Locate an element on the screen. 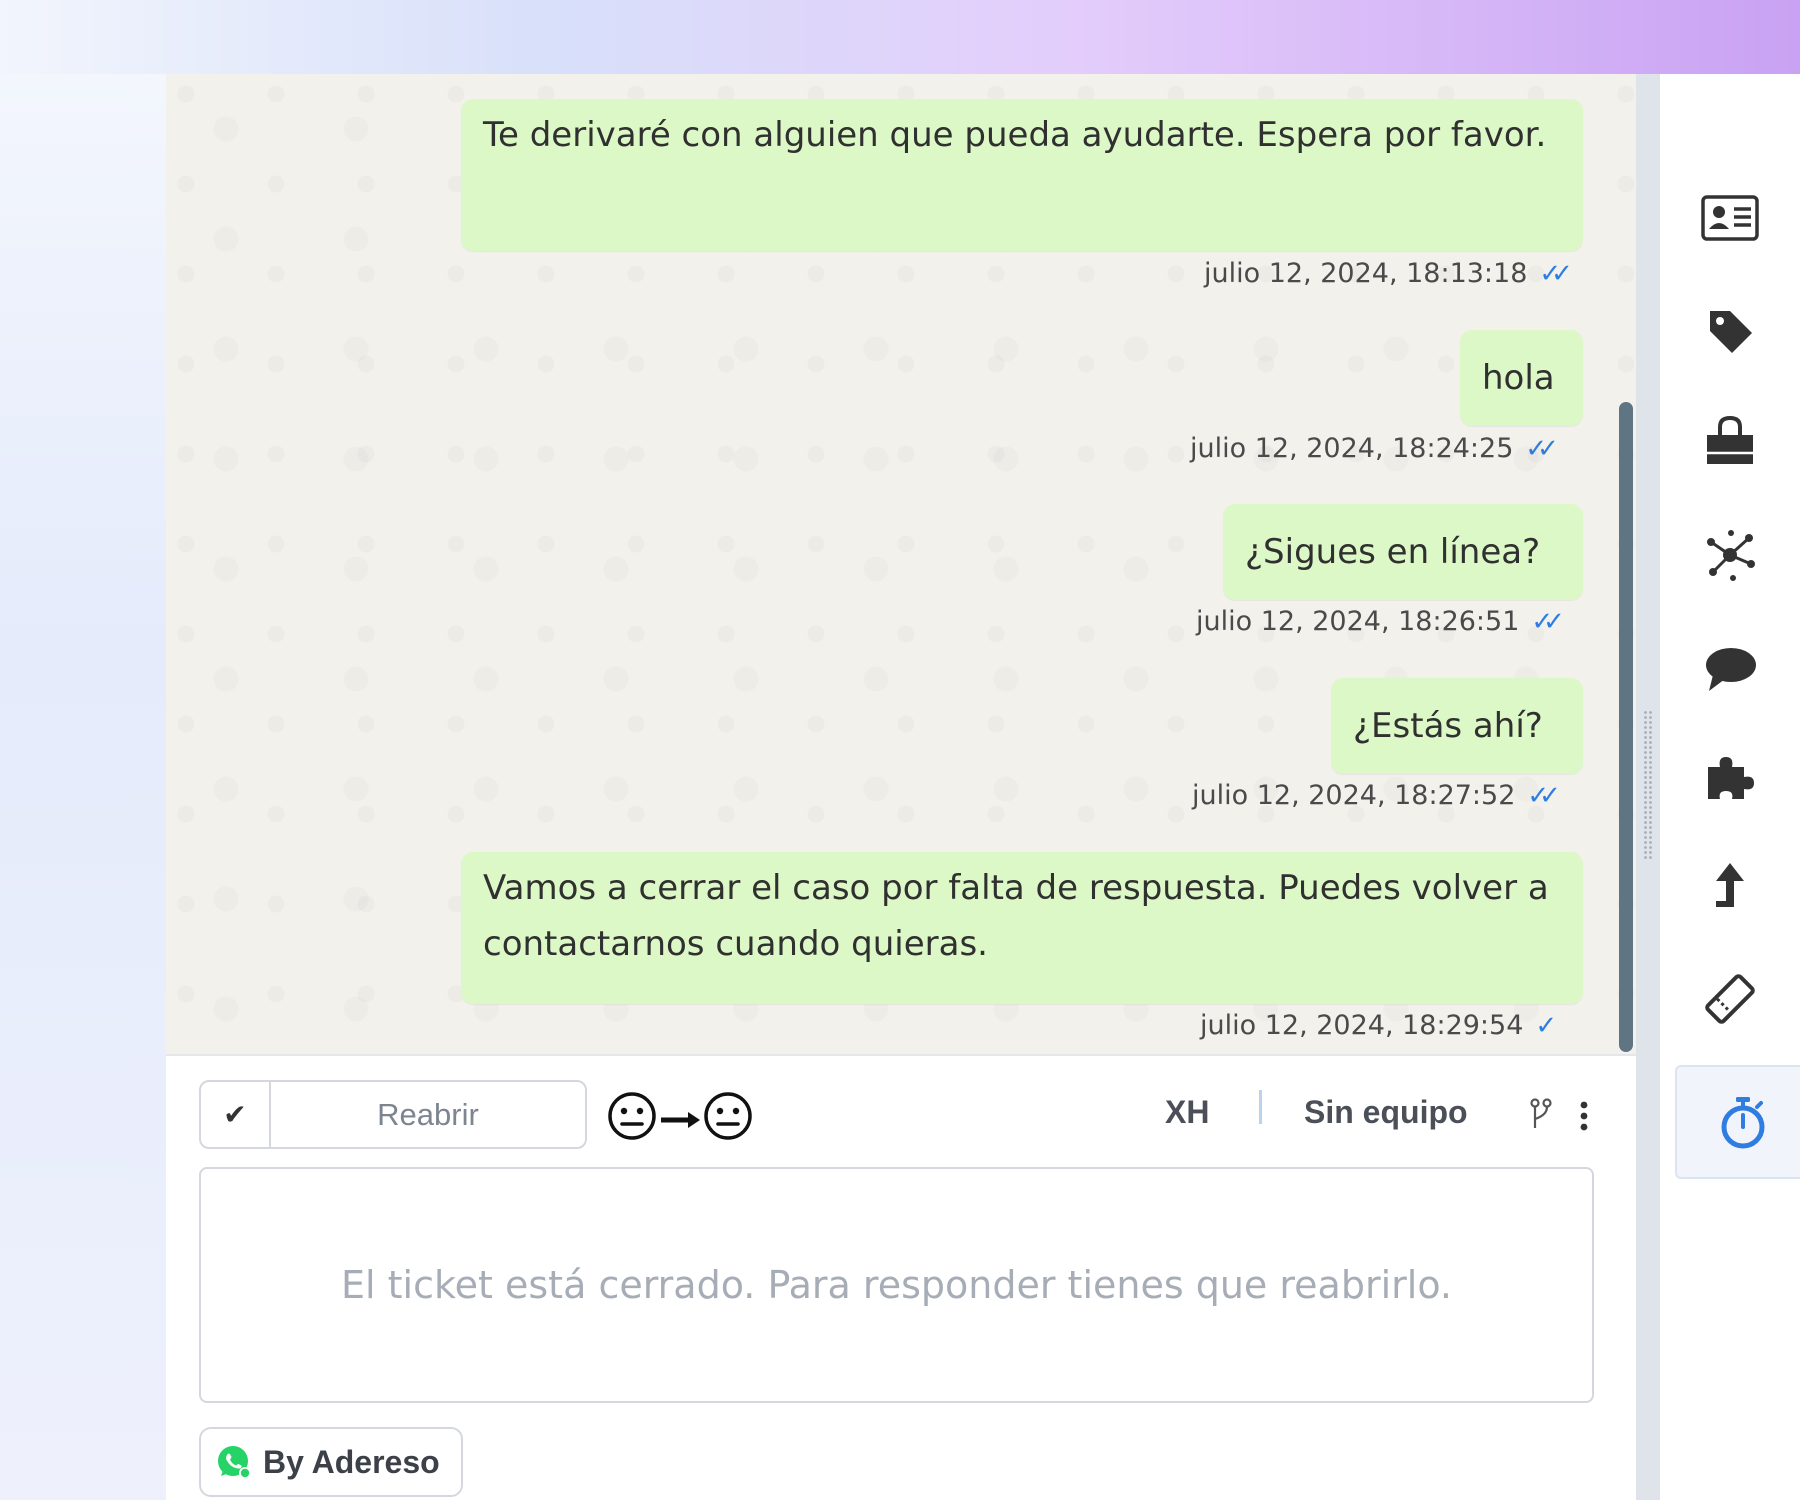  message-meta: julio 12, 2024, 18:13:18 ✓✓ is located at coordinates (1388, 273).